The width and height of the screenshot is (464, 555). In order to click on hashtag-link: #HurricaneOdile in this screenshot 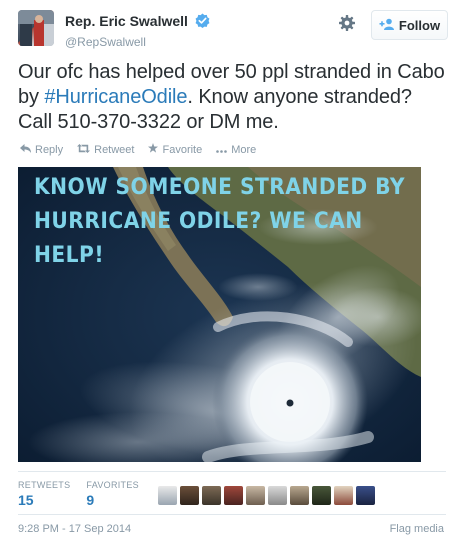, I will do `click(115, 97)`.